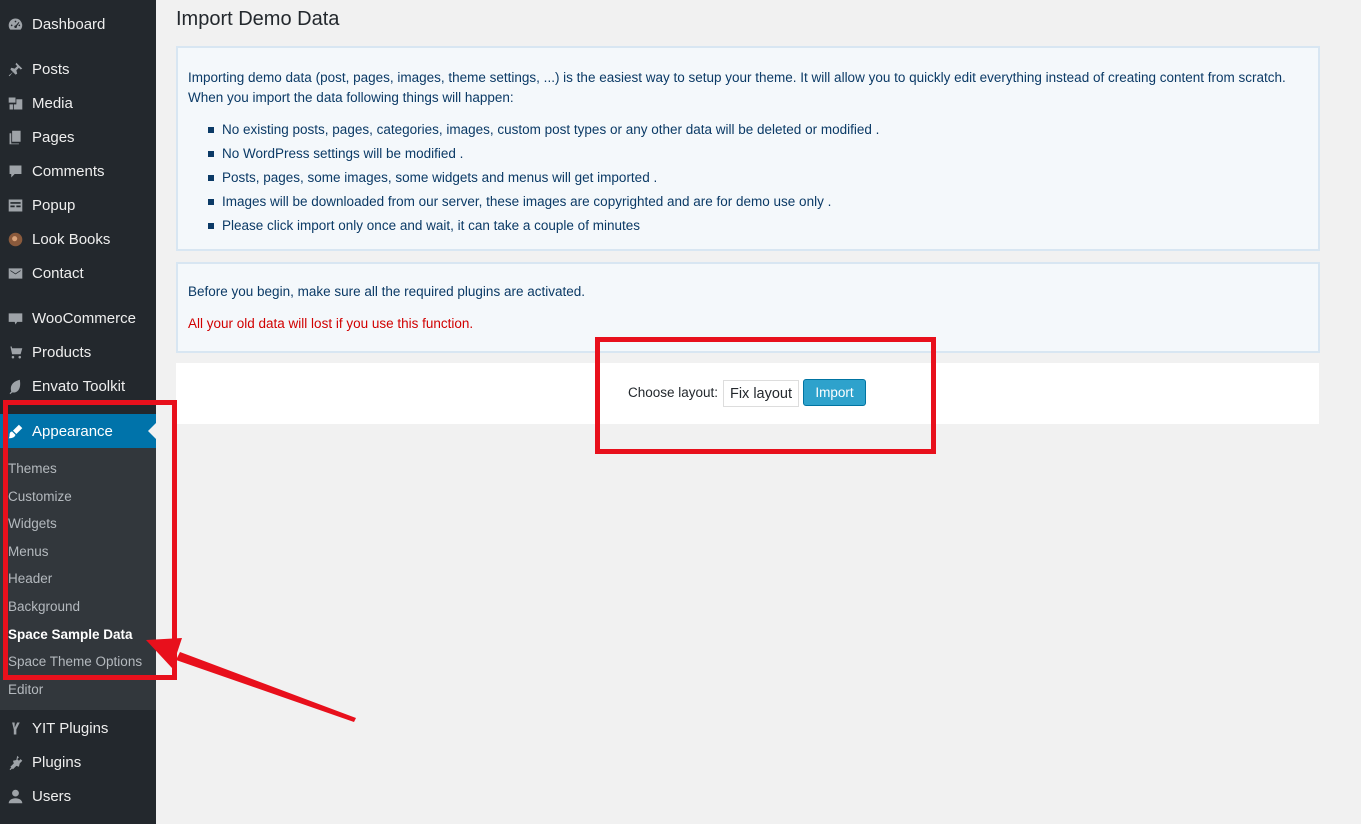 The height and width of the screenshot is (824, 1361). Describe the element at coordinates (15, 24) in the screenshot. I see `dashboard-icon` at that location.